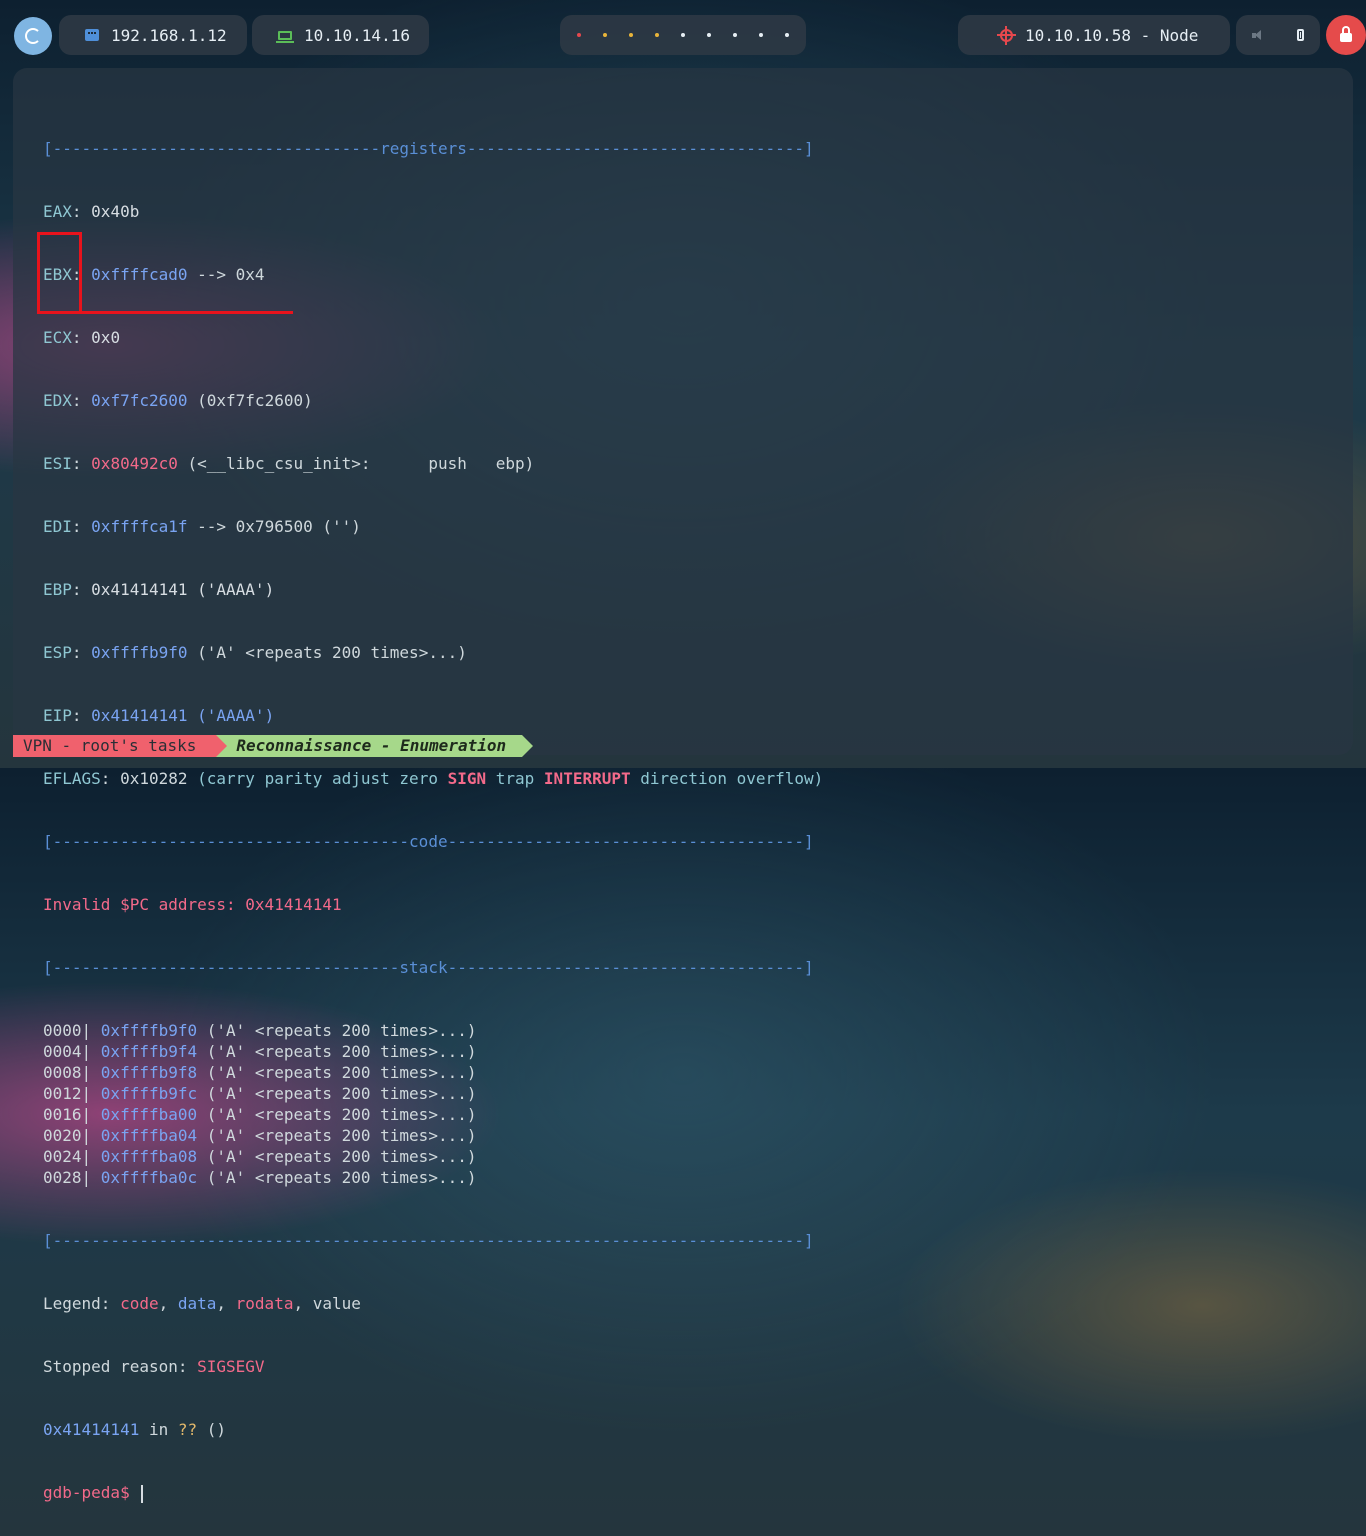 Image resolution: width=1366 pixels, height=1536 pixels. What do you see at coordinates (357, 35) in the screenshot?
I see `vpn-ip-text: 10.10.14.16` at bounding box center [357, 35].